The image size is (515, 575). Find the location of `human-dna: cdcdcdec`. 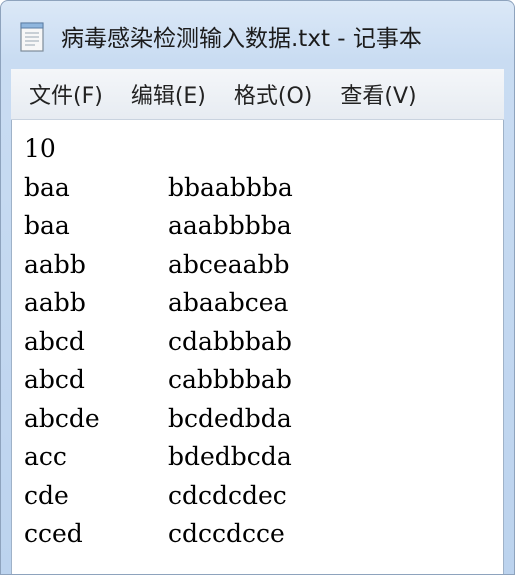

human-dna: cdcdcdec is located at coordinates (227, 495).